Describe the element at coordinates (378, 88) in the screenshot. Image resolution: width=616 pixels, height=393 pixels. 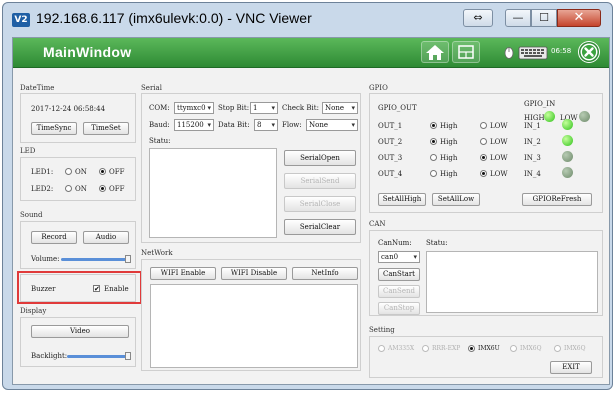
I see `gpio-title: GPIO` at that location.